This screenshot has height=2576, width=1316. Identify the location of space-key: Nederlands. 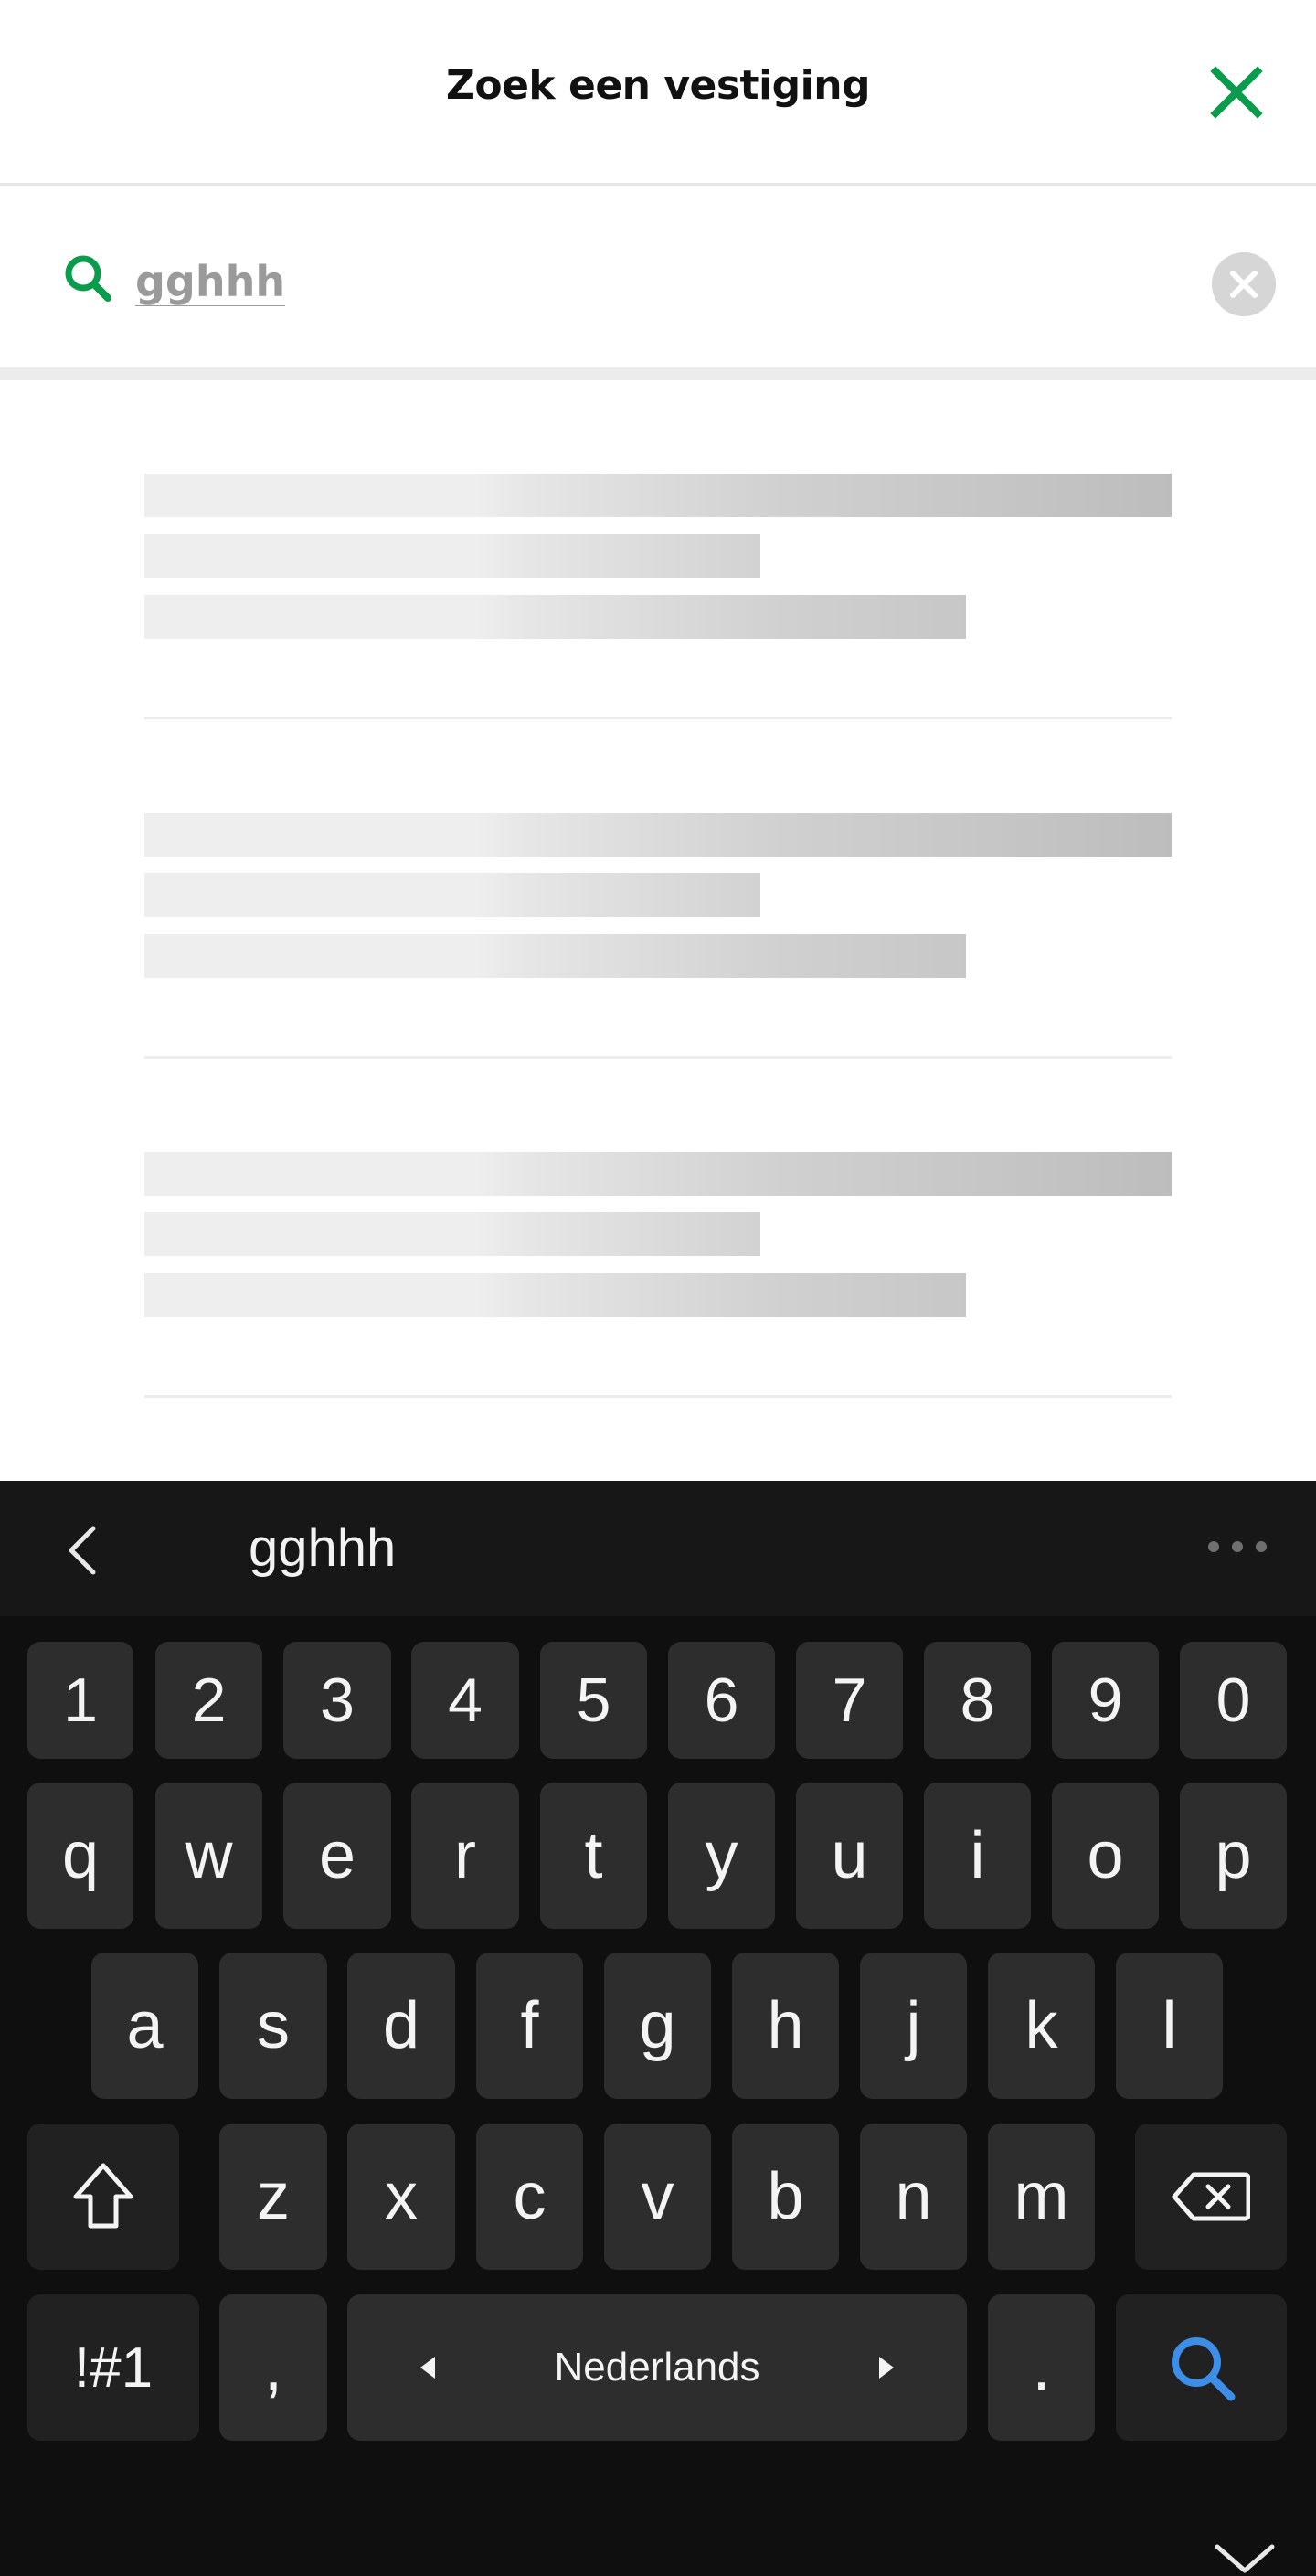
(657, 2367).